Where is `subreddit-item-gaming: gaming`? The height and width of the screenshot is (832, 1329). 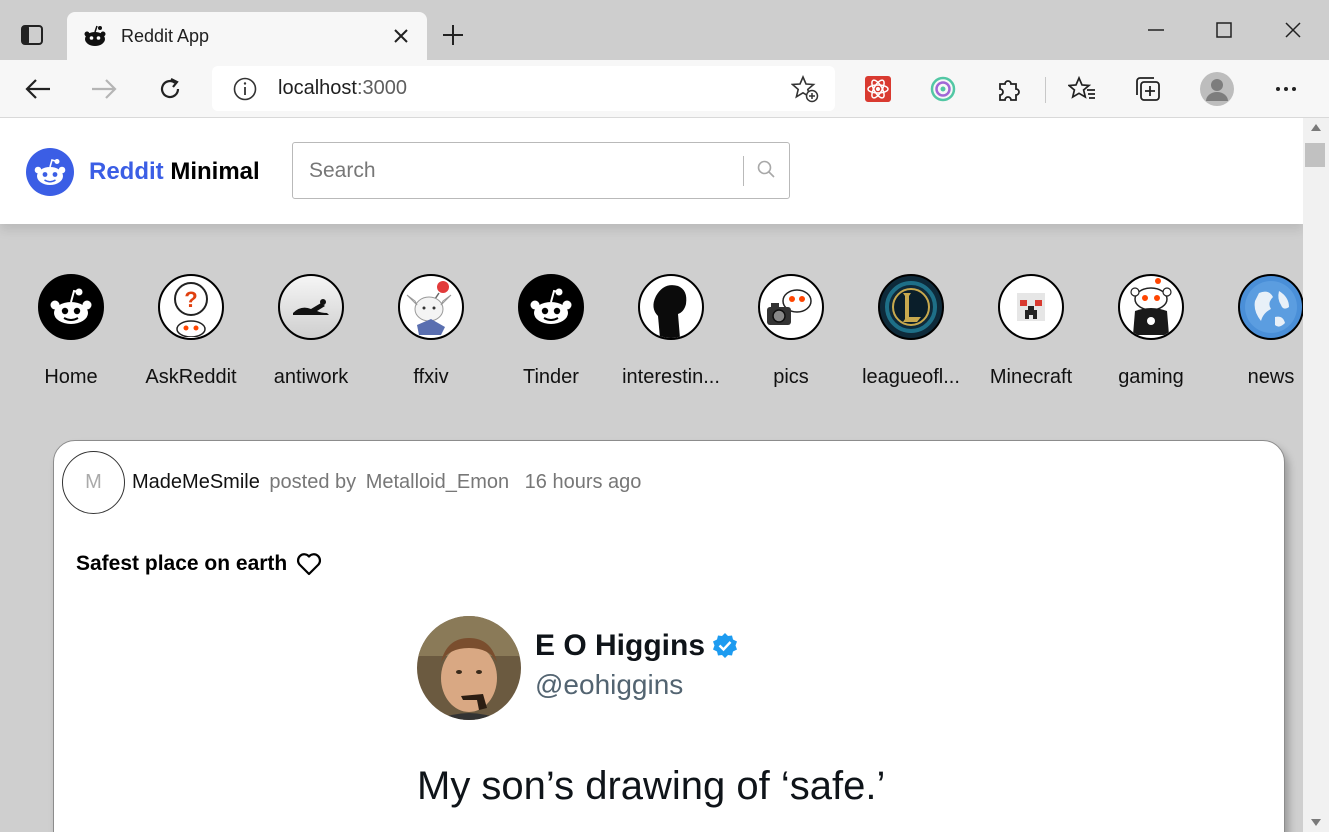
subreddit-item-gaming: gaming is located at coordinates (1151, 331).